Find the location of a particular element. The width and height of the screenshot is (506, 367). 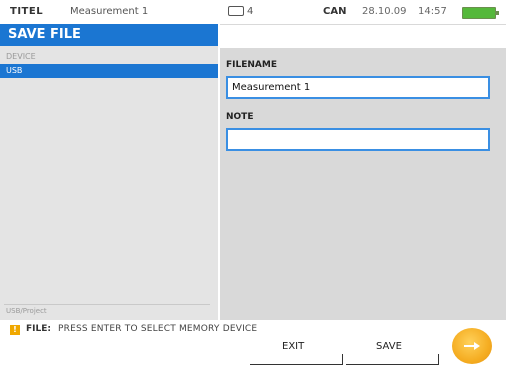

device-item-usb: USB is located at coordinates (109, 71).